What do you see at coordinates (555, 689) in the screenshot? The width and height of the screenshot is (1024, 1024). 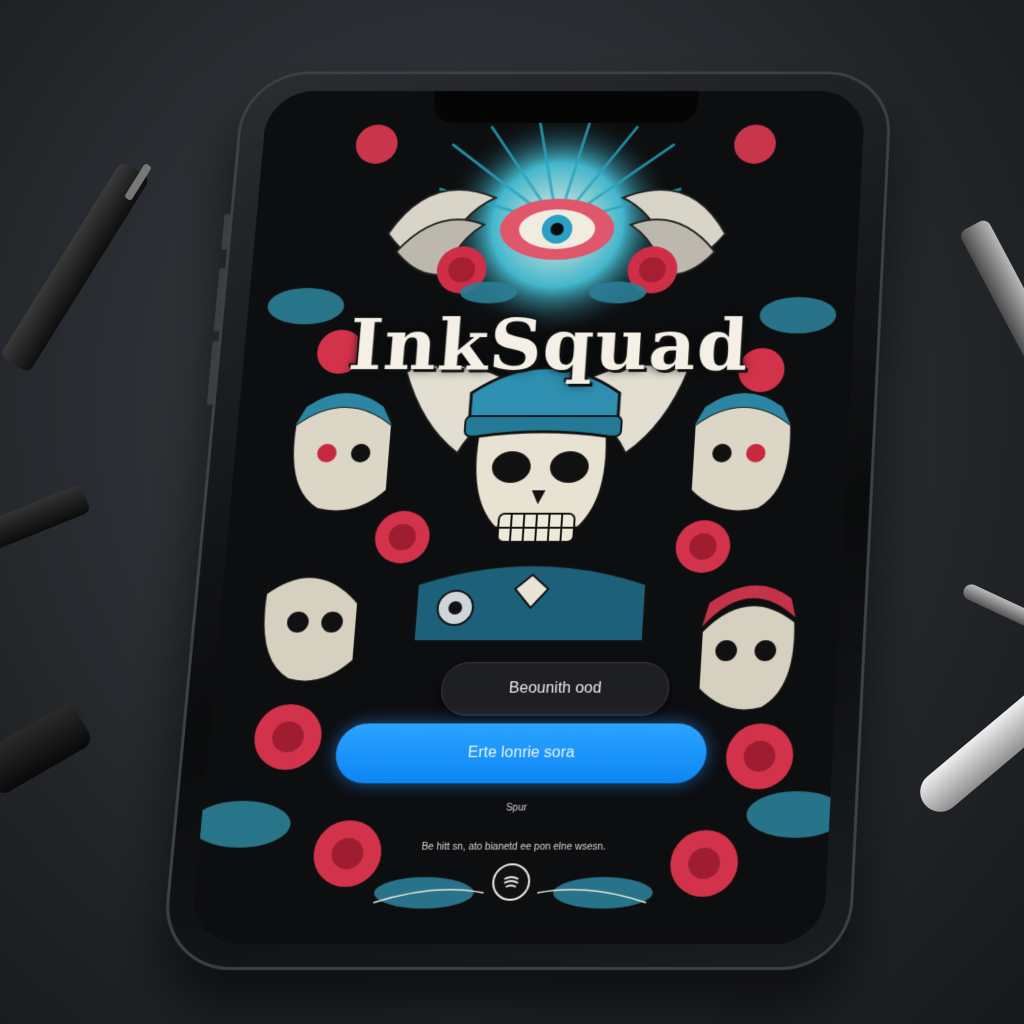 I see `secondary-action-button: Beounith ood` at bounding box center [555, 689].